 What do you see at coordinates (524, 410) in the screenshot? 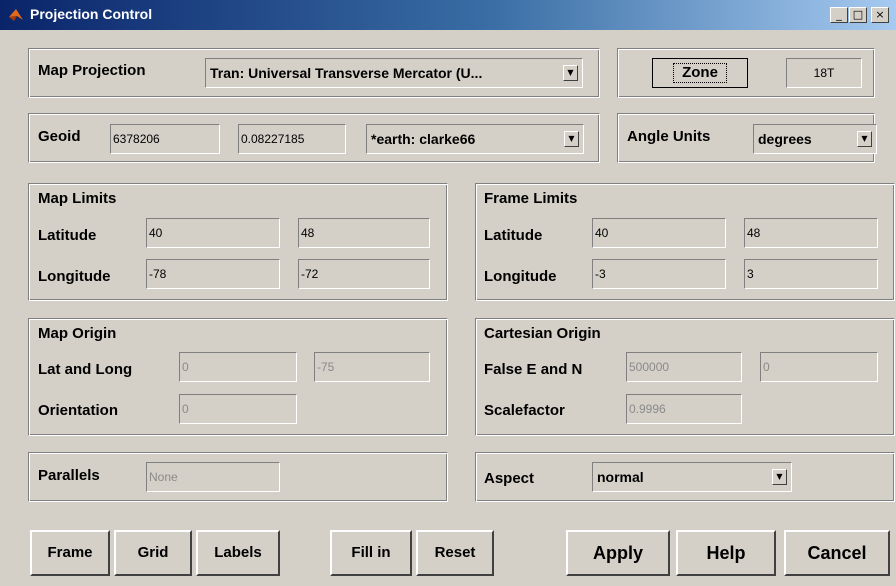
I see `scalefactor-label: Scalefactor` at bounding box center [524, 410].